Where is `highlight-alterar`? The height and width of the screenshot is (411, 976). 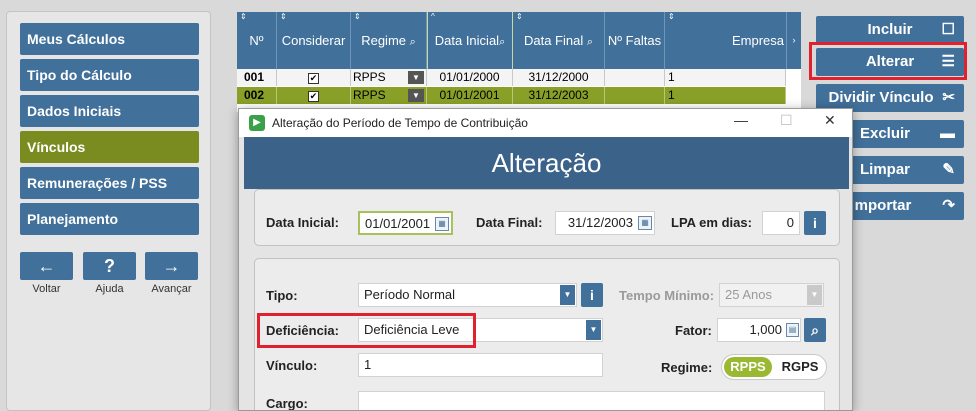 highlight-alterar is located at coordinates (888, 61).